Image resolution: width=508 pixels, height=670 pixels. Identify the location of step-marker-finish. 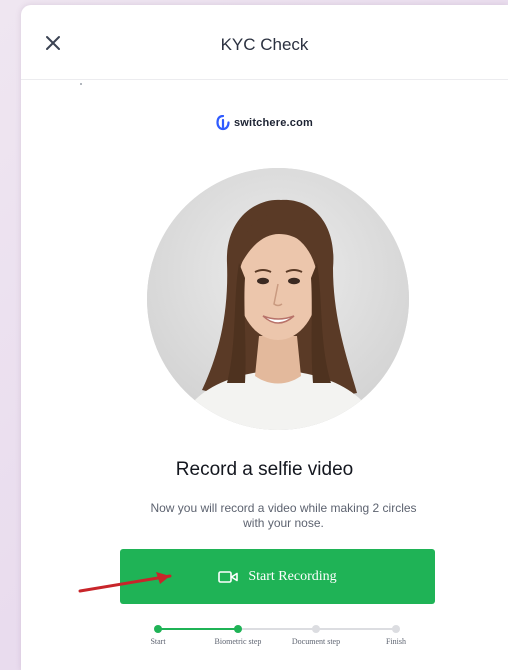
(396, 629).